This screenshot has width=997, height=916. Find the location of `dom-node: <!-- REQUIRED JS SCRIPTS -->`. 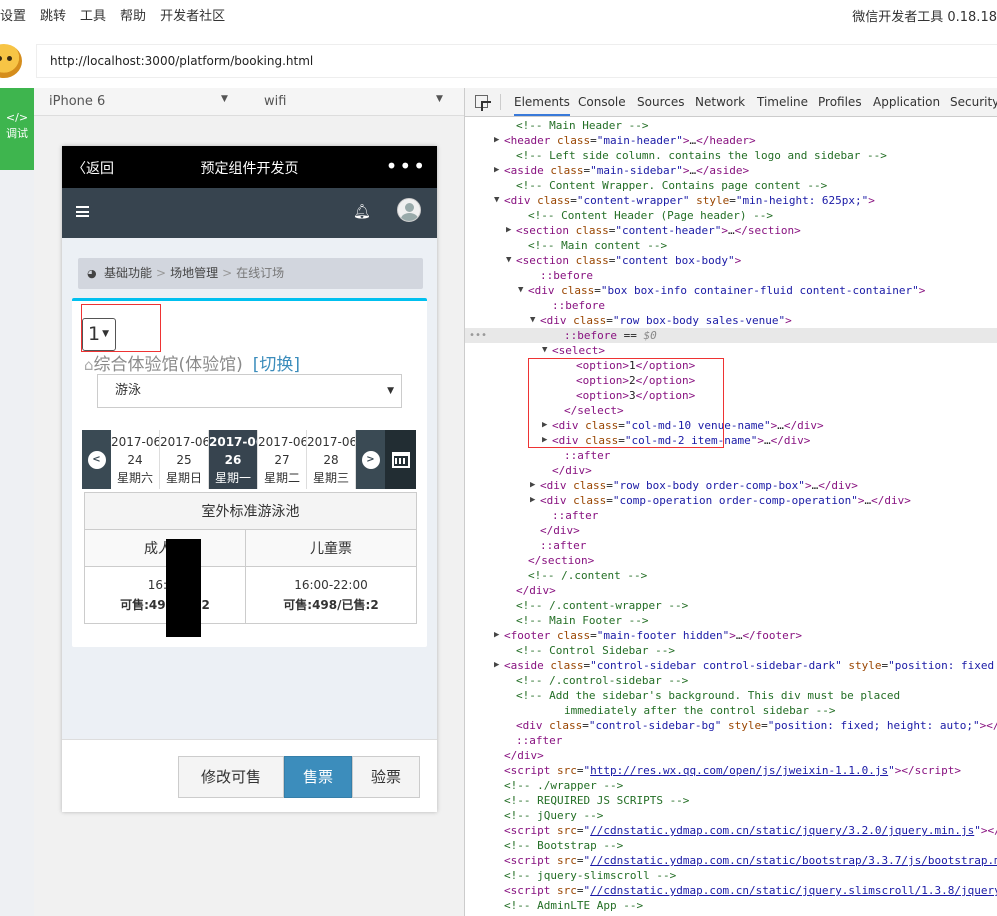

dom-node: <!-- REQUIRED JS SCRIPTS --> is located at coordinates (731, 800).